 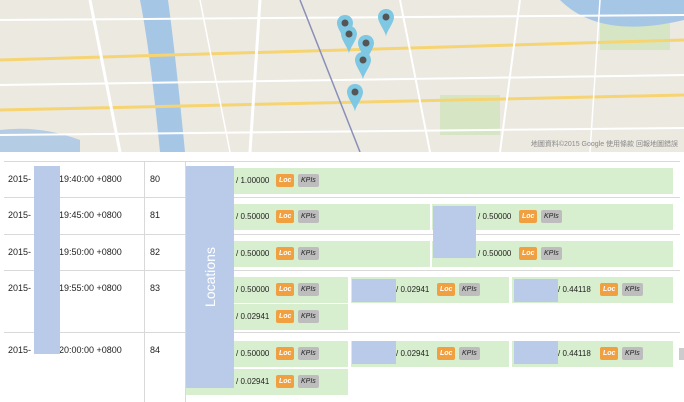 What do you see at coordinates (165, 253) in the screenshot?
I see `id-cell: 82` at bounding box center [165, 253].